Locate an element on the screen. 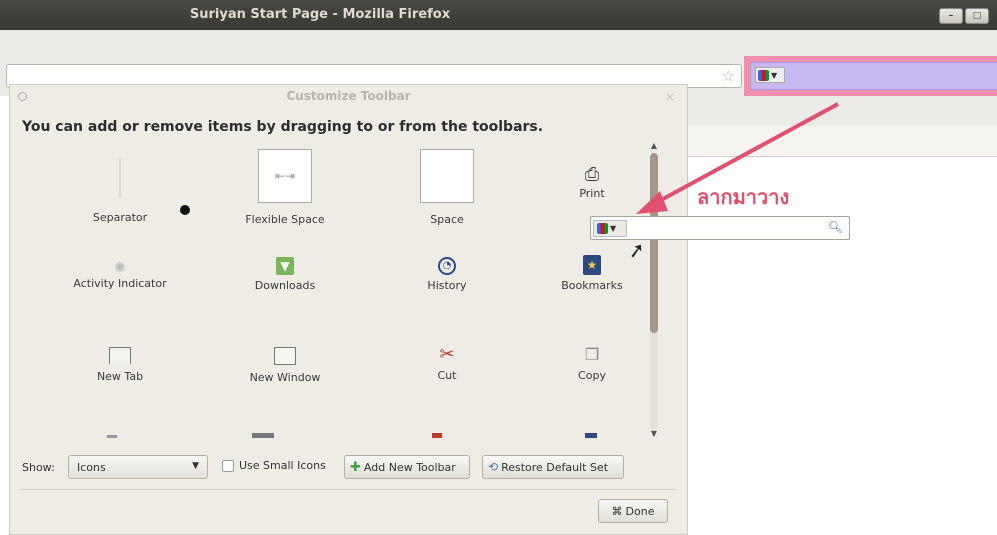 This screenshot has height=535, width=997. annotation-arrow is located at coordinates (737, 158).